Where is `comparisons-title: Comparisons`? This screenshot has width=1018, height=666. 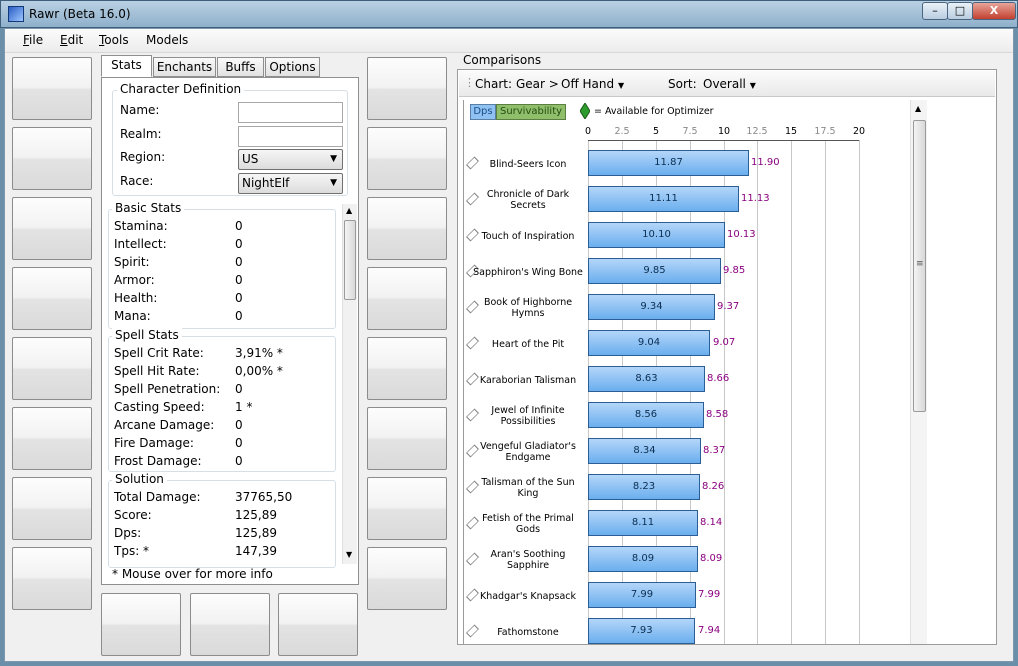
comparisons-title: Comparisons is located at coordinates (502, 60).